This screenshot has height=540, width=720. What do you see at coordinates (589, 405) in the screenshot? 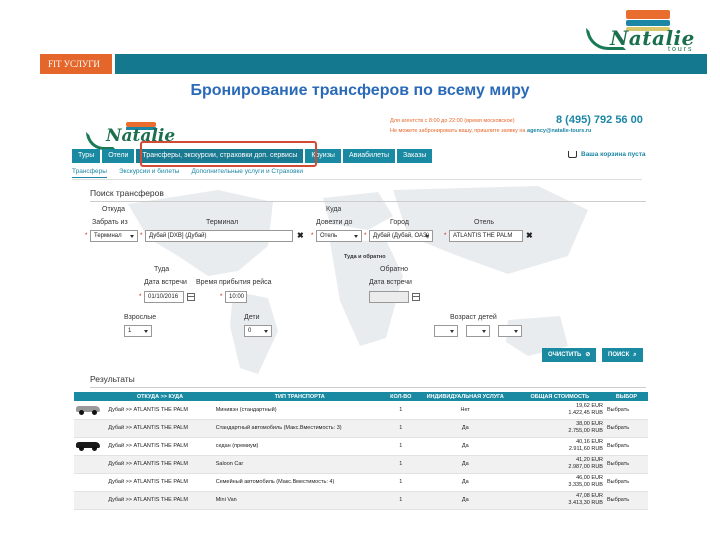
I see `price-eur: 19,62 EUR` at bounding box center [589, 405].